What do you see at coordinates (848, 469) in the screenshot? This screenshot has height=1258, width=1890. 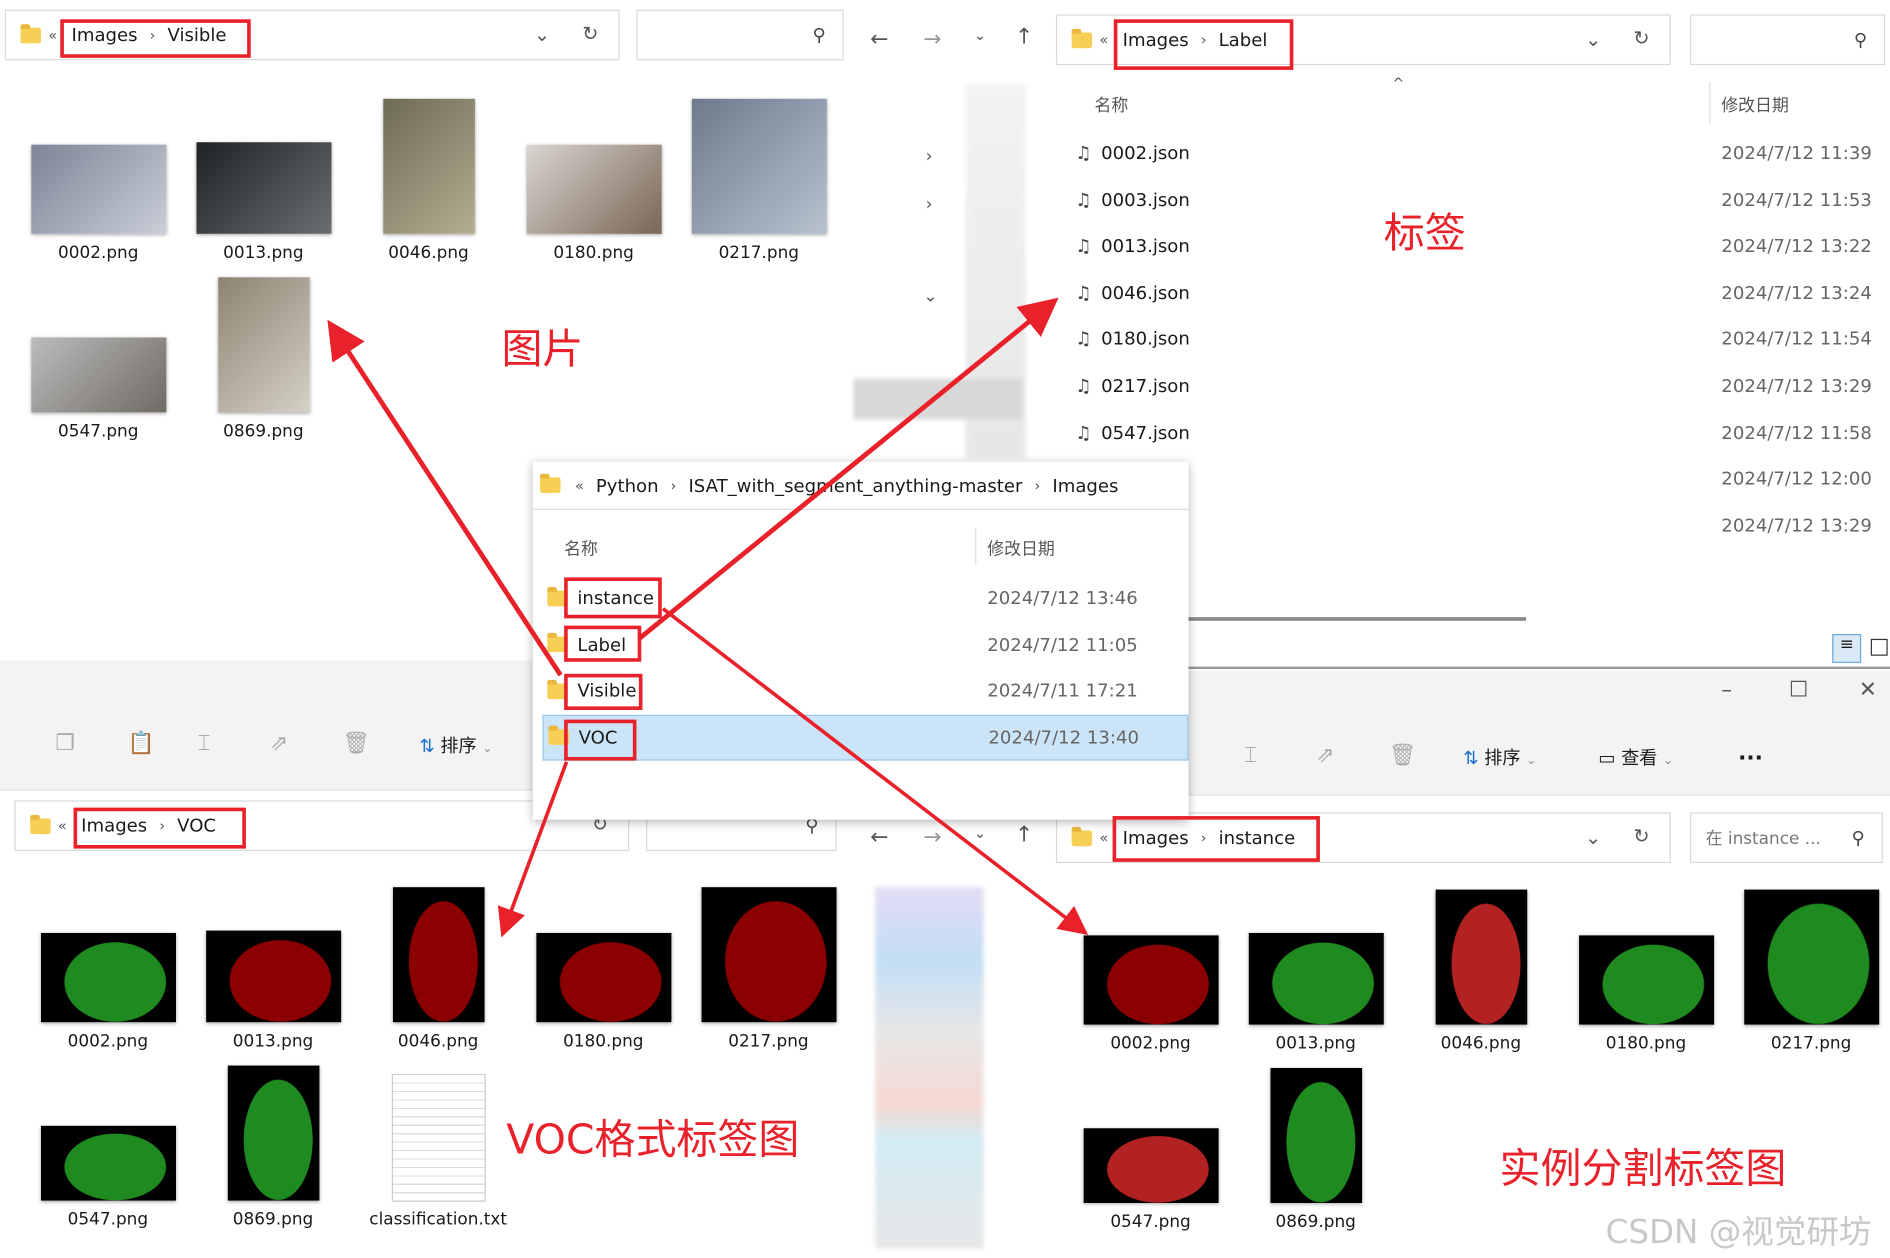 I see `arrow-label` at bounding box center [848, 469].